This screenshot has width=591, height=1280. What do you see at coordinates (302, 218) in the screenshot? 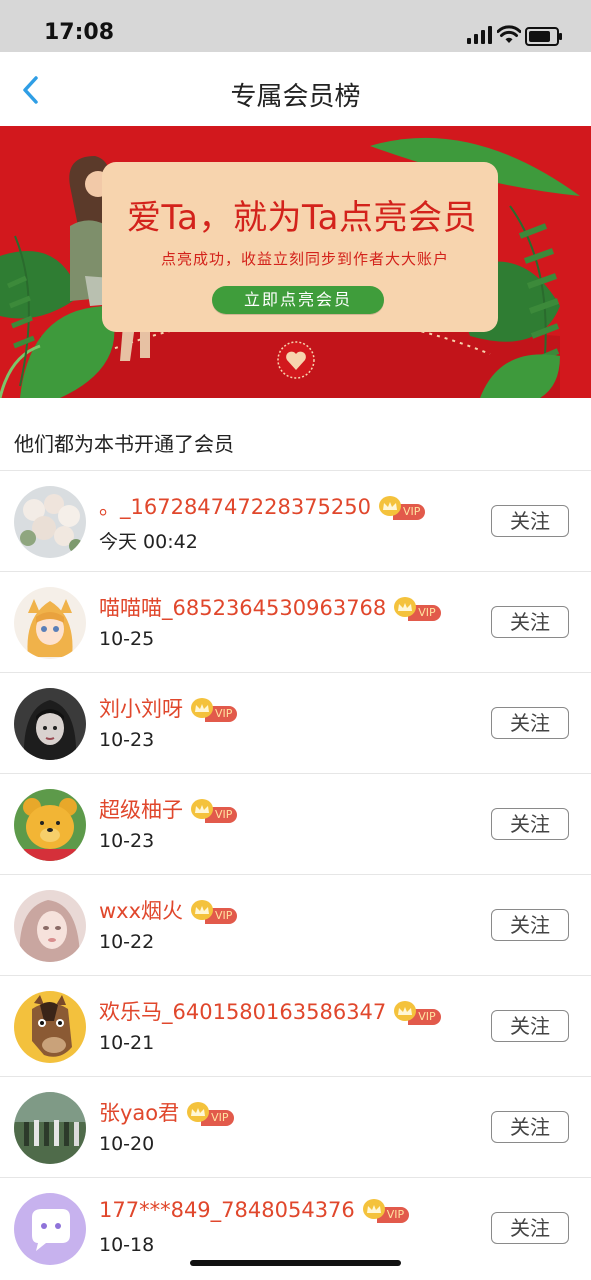
I see `banner-headline: 爱Ta，就为Ta点亮会员` at bounding box center [302, 218].